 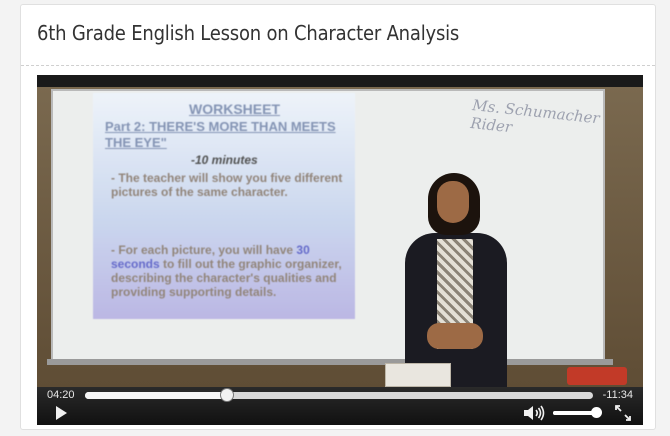 What do you see at coordinates (156, 395) in the screenshot?
I see `progress-fill` at bounding box center [156, 395].